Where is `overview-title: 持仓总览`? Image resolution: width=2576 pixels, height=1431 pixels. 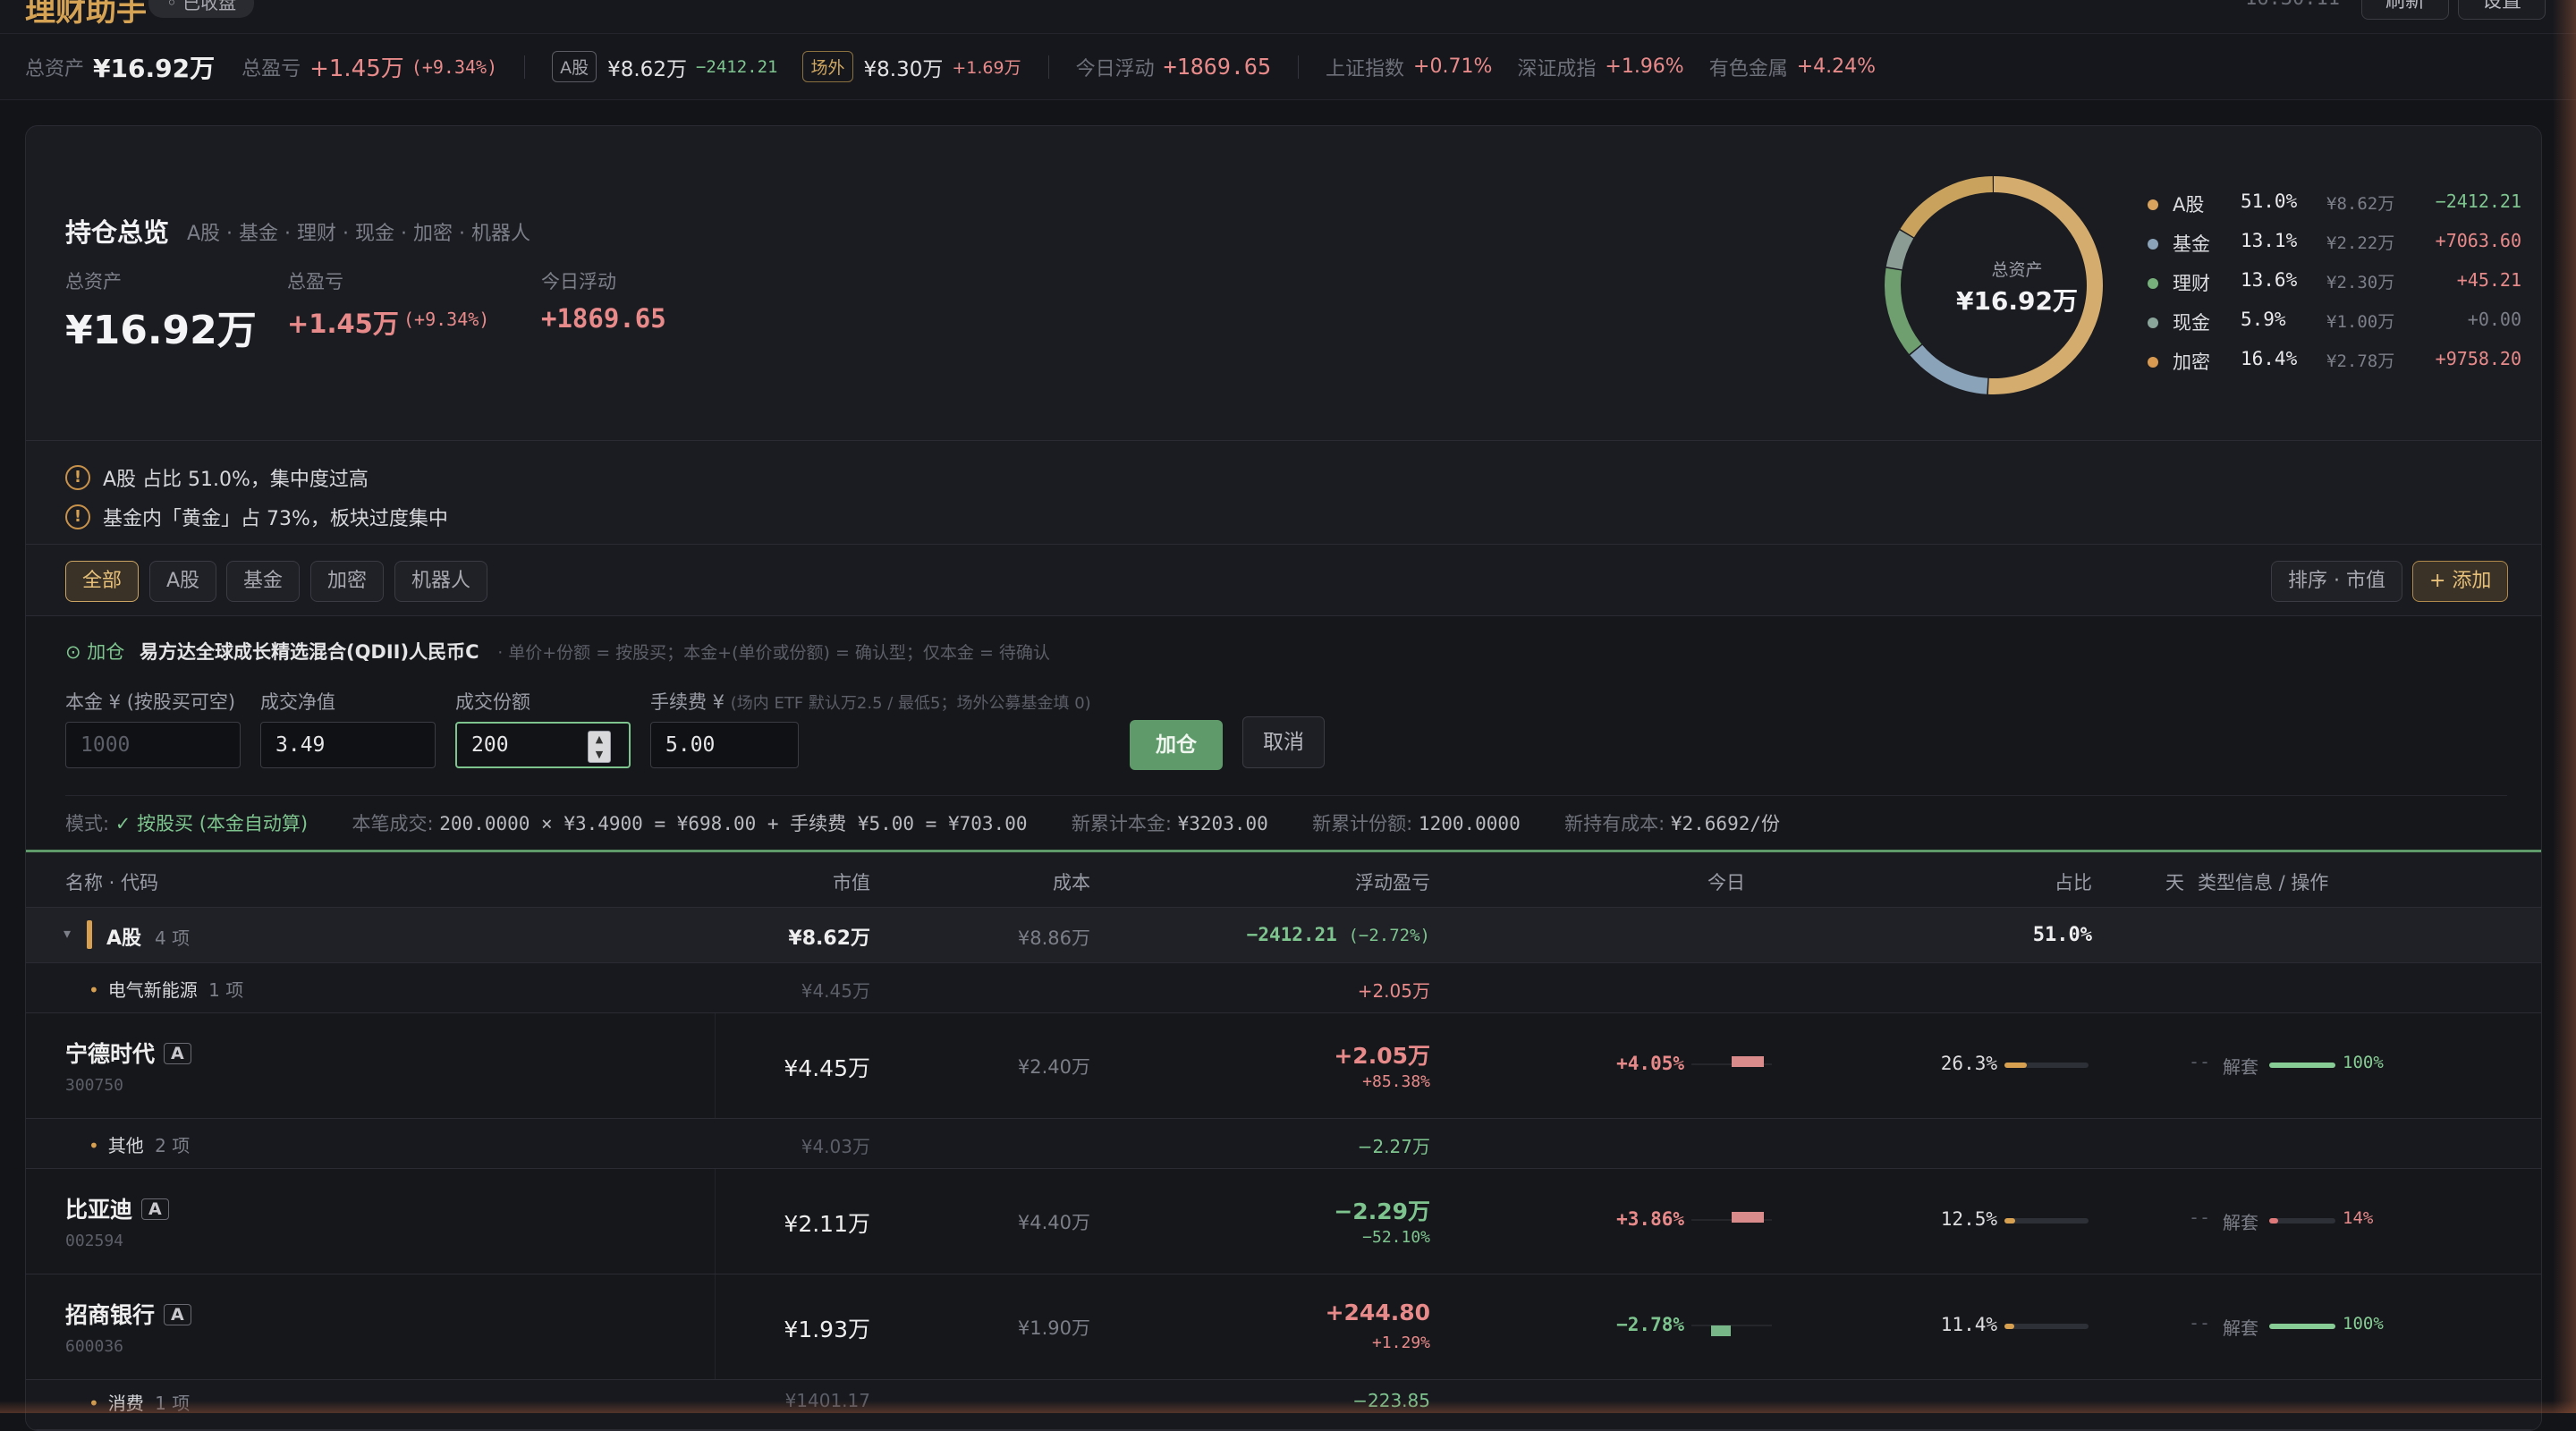
overview-title: 持仓总览 is located at coordinates (117, 231).